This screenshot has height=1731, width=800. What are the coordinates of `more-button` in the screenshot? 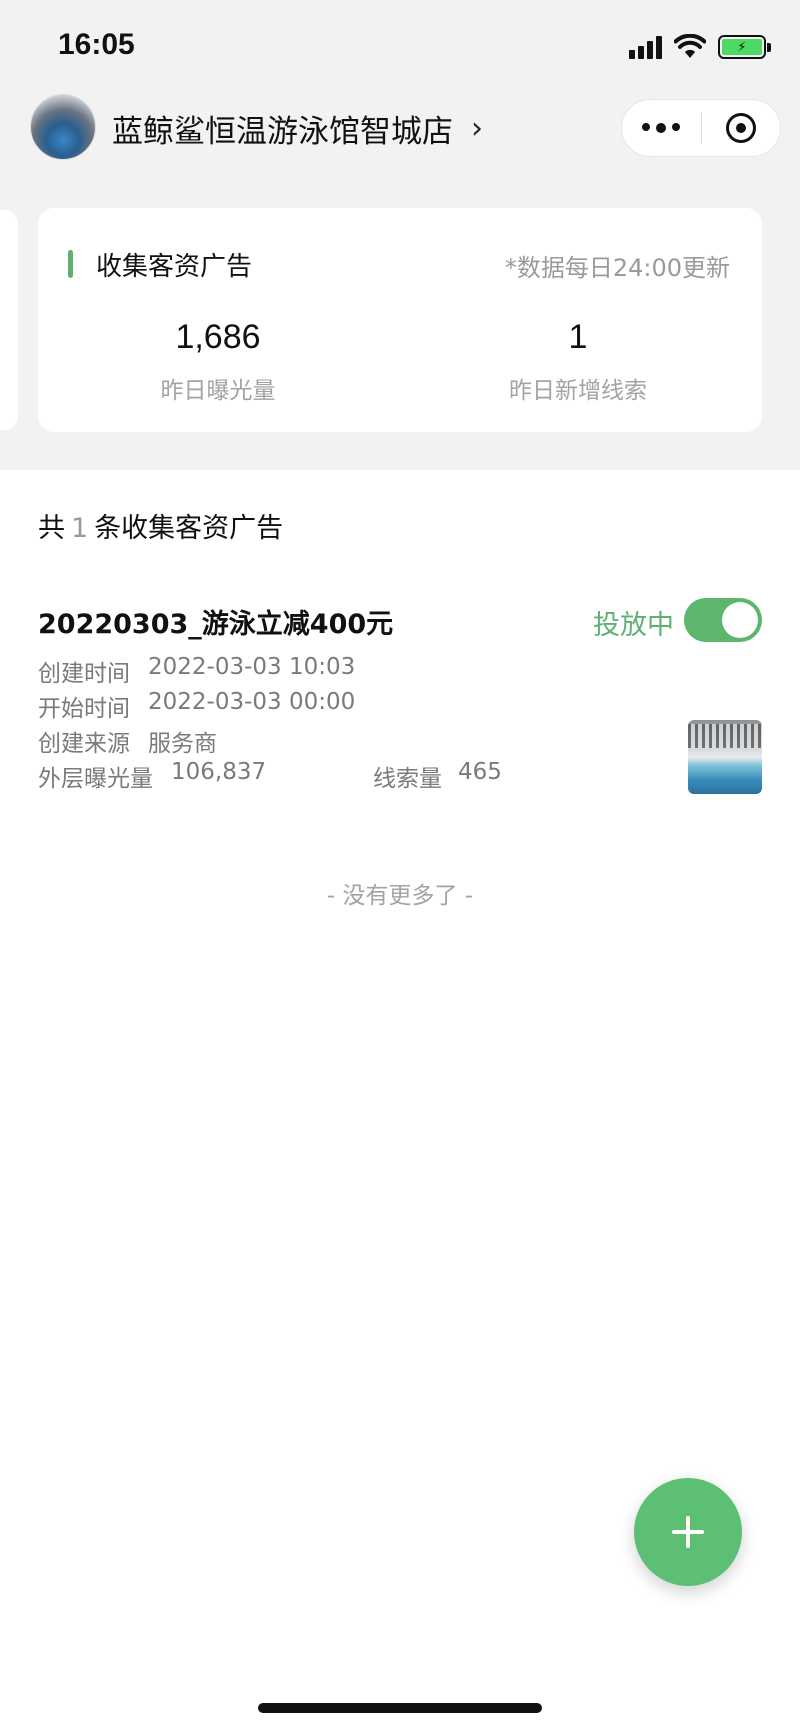 It's located at (661, 128).